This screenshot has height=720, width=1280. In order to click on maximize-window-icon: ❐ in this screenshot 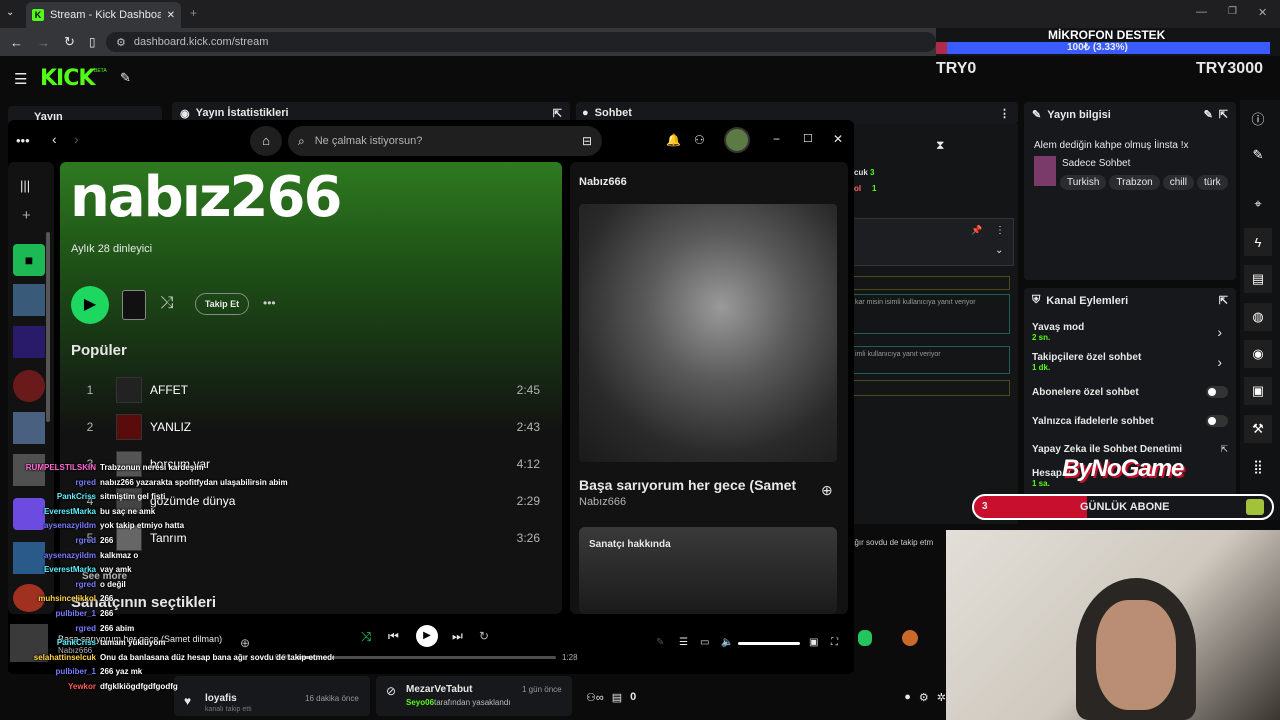, I will do `click(1232, 11)`.